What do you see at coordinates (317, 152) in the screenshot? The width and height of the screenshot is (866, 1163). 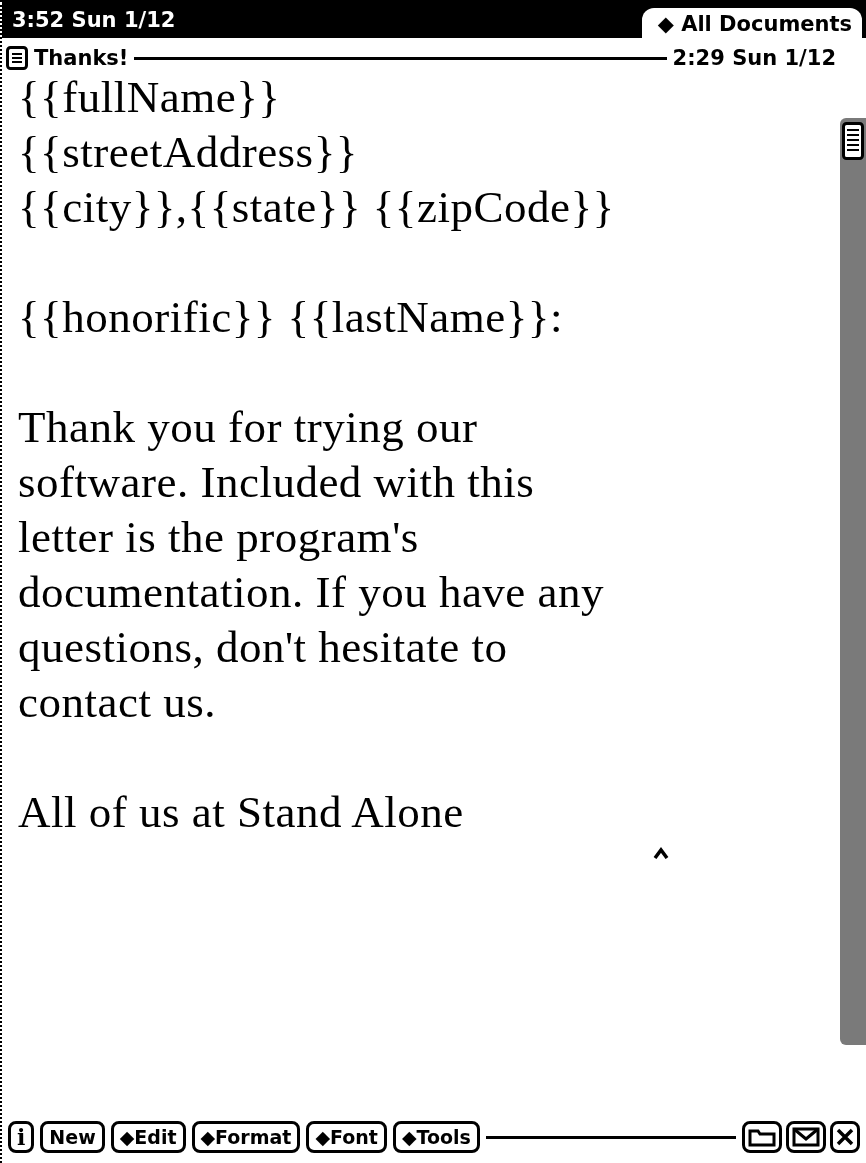 I see `letter-text: {{fullName}} {{streetAddress}} {{city}},{{state}} {{zipCode}}` at bounding box center [317, 152].